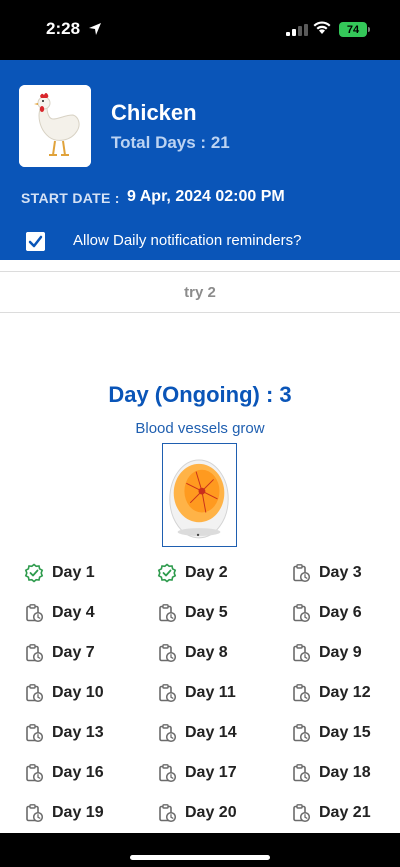 The width and height of the screenshot is (400, 867). What do you see at coordinates (200, 850) in the screenshot?
I see `home-indicator-area` at bounding box center [200, 850].